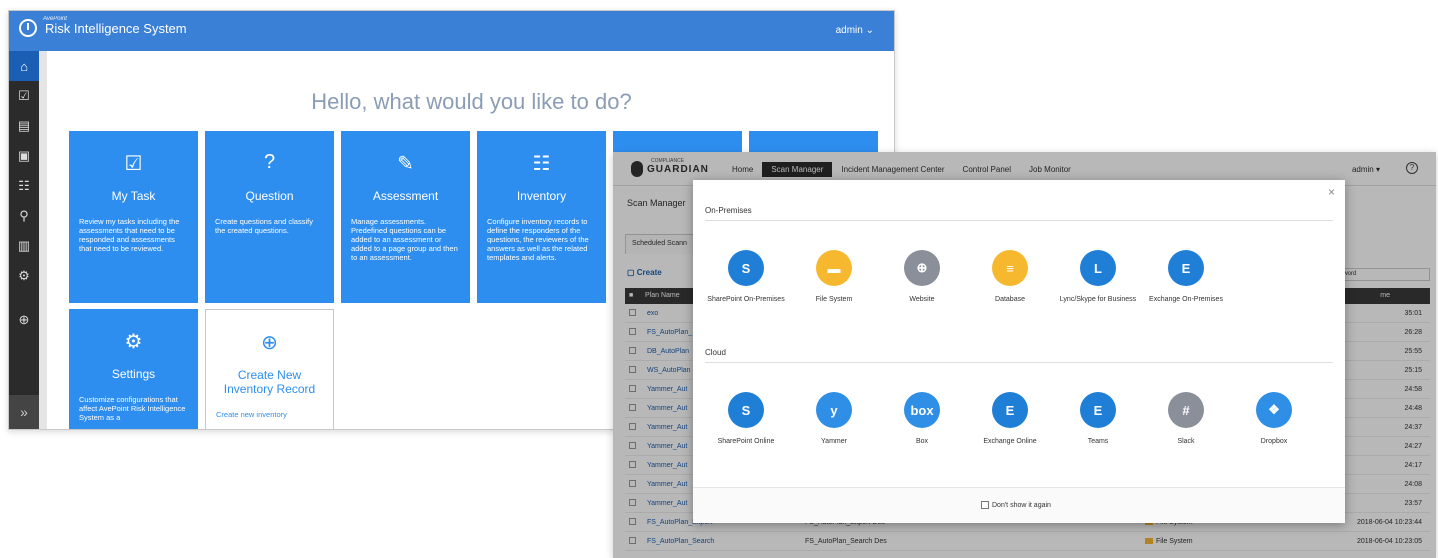  Describe the element at coordinates (405, 164) in the screenshot. I see `clipboard-edit-icon: ✎` at that location.